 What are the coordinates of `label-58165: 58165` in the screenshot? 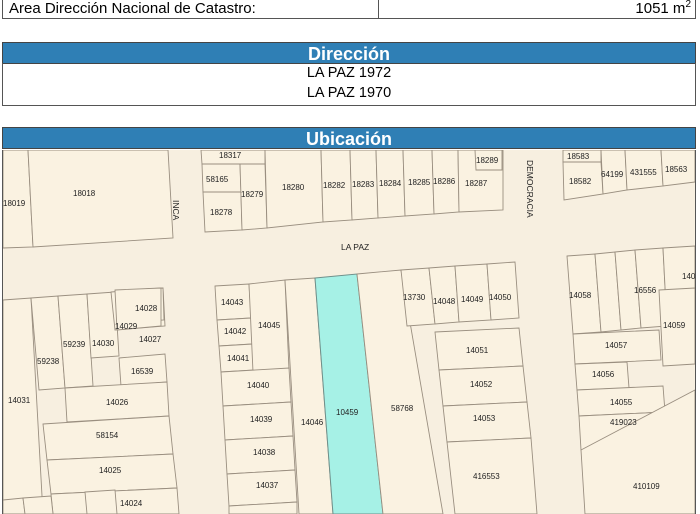 It's located at (217, 179).